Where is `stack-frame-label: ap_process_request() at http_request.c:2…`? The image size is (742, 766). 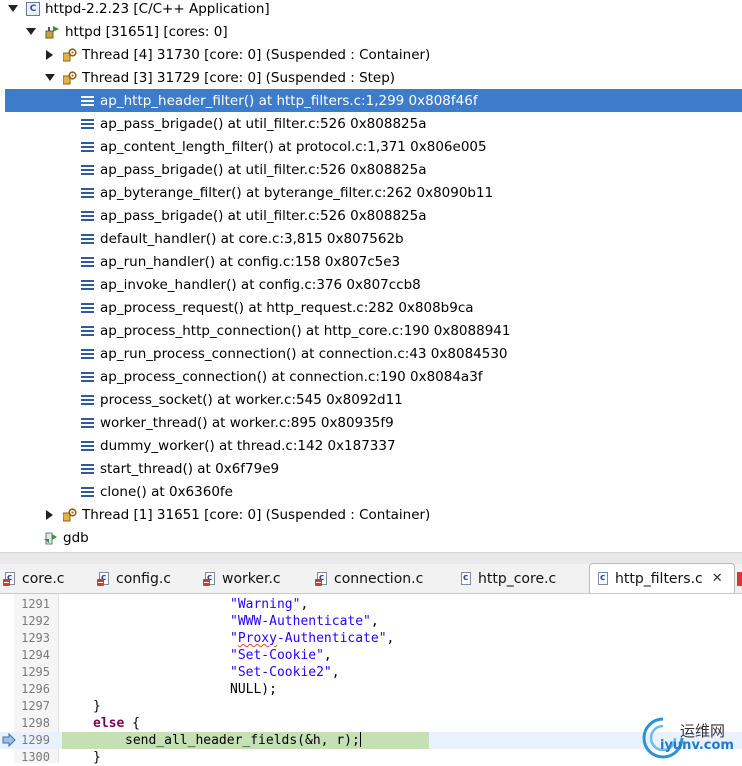
stack-frame-label: ap_process_request() at http_request.c:2… is located at coordinates (287, 307).